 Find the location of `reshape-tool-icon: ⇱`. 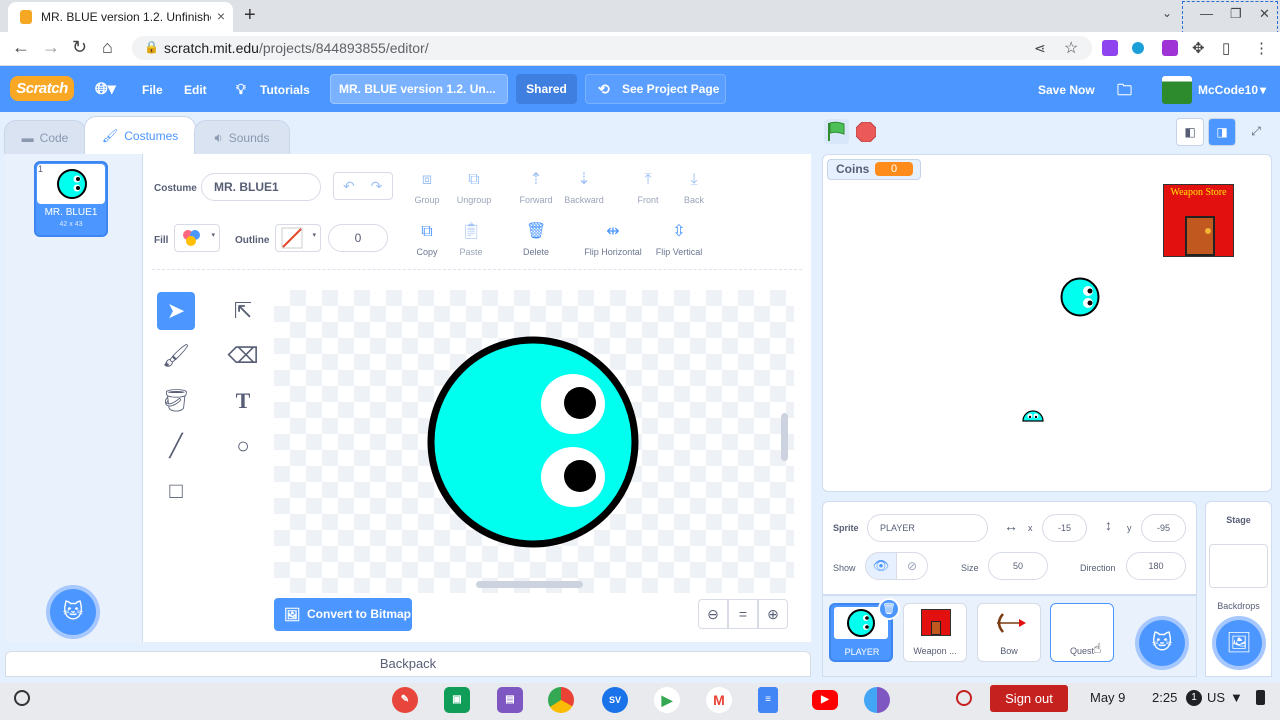

reshape-tool-icon: ⇱ is located at coordinates (243, 311).